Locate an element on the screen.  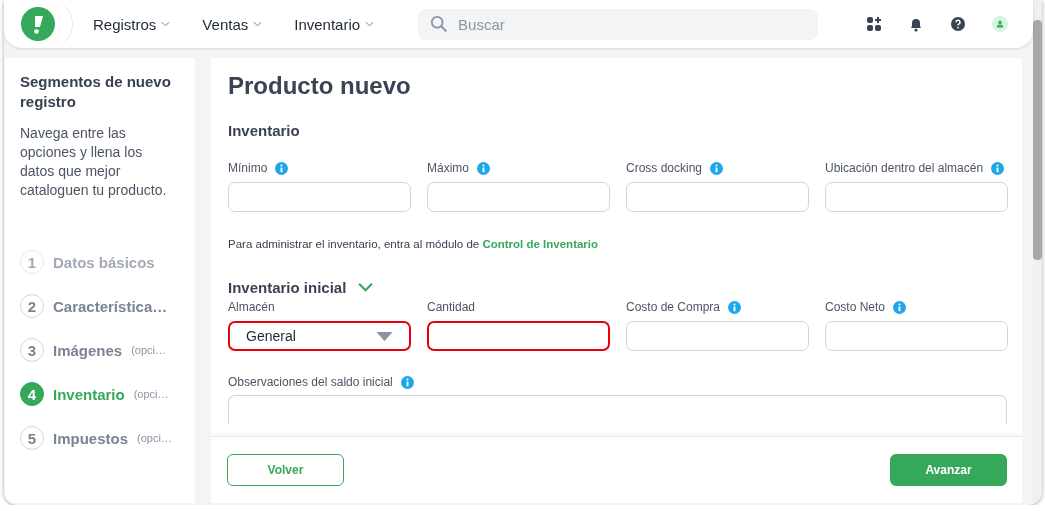
section-title: Inventario is located at coordinates (264, 130).